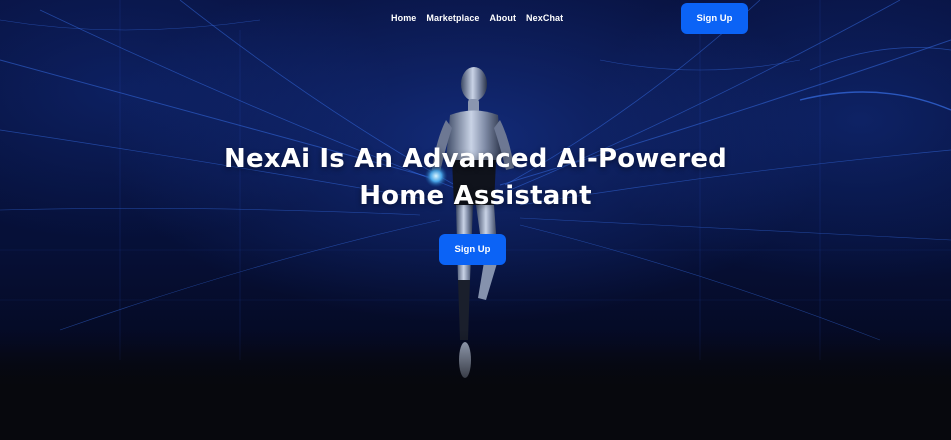 This screenshot has height=440, width=951. I want to click on nav-link-marketplace: Marketplace, so click(452, 18).